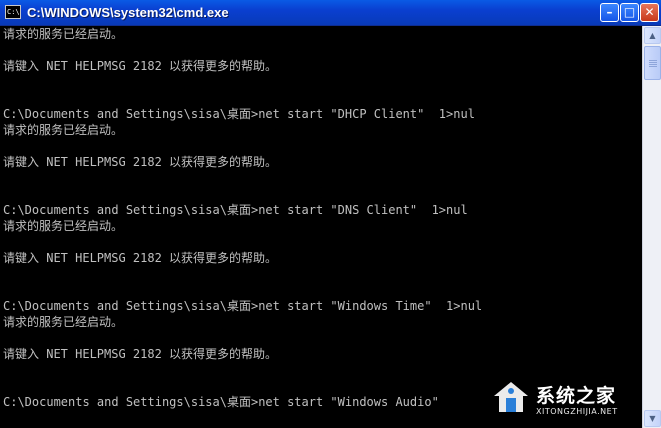 This screenshot has height=428, width=661. I want to click on scroll-thumb, so click(652, 63).